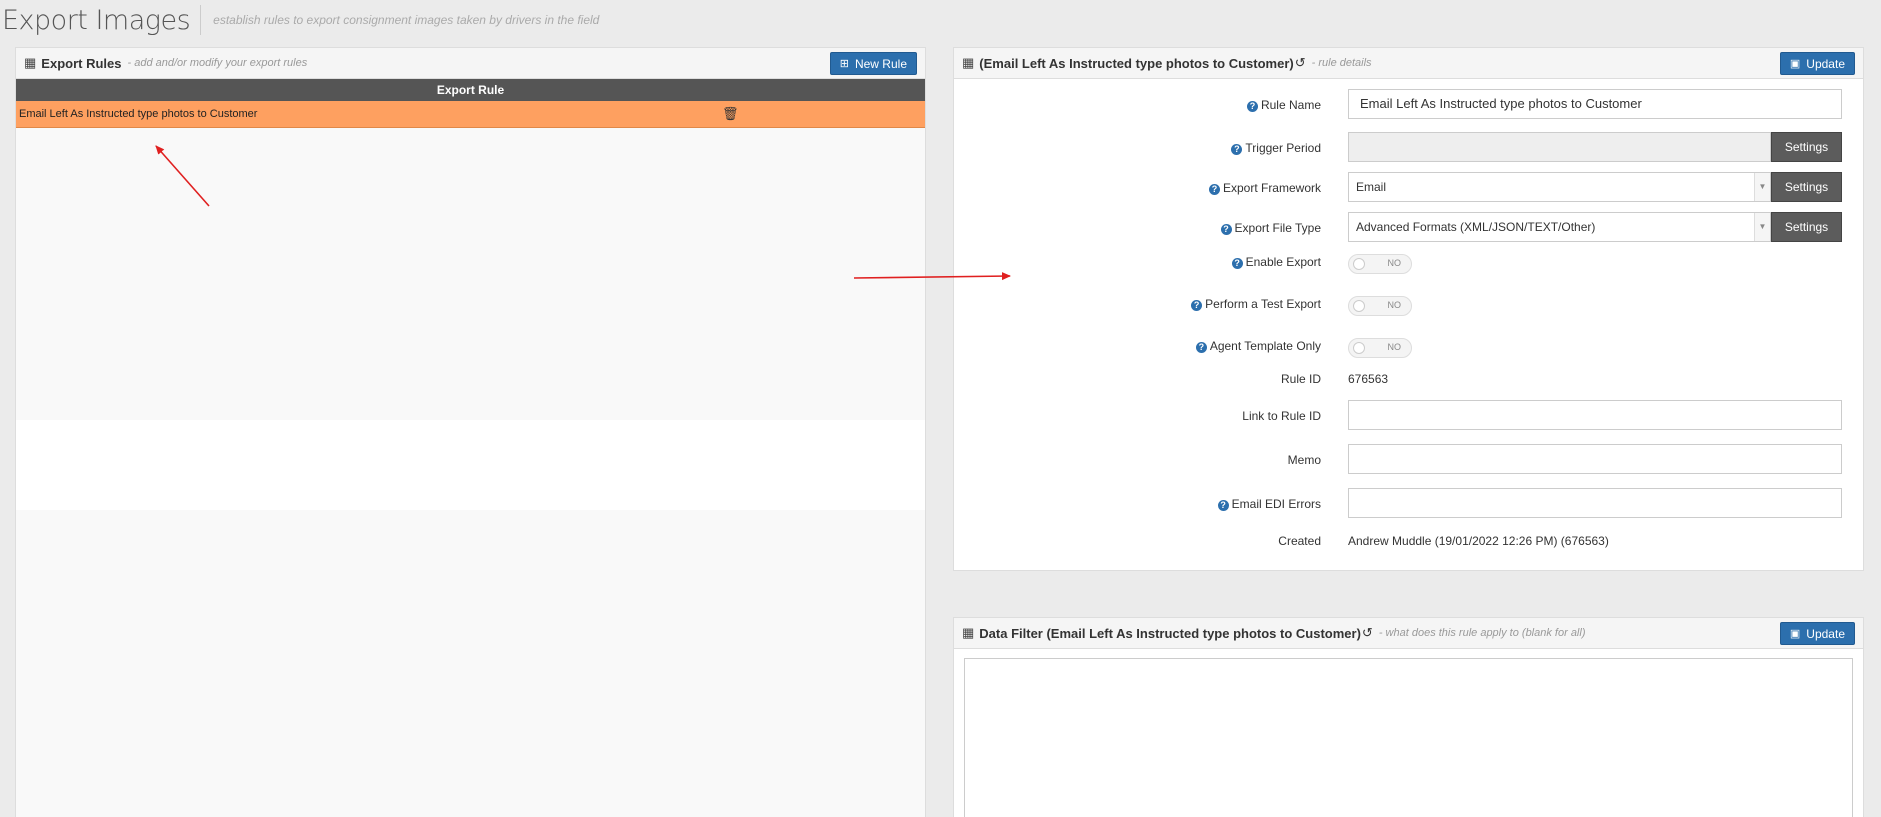  I want to click on rule-details-subtitle: - rule details, so click(1341, 63).